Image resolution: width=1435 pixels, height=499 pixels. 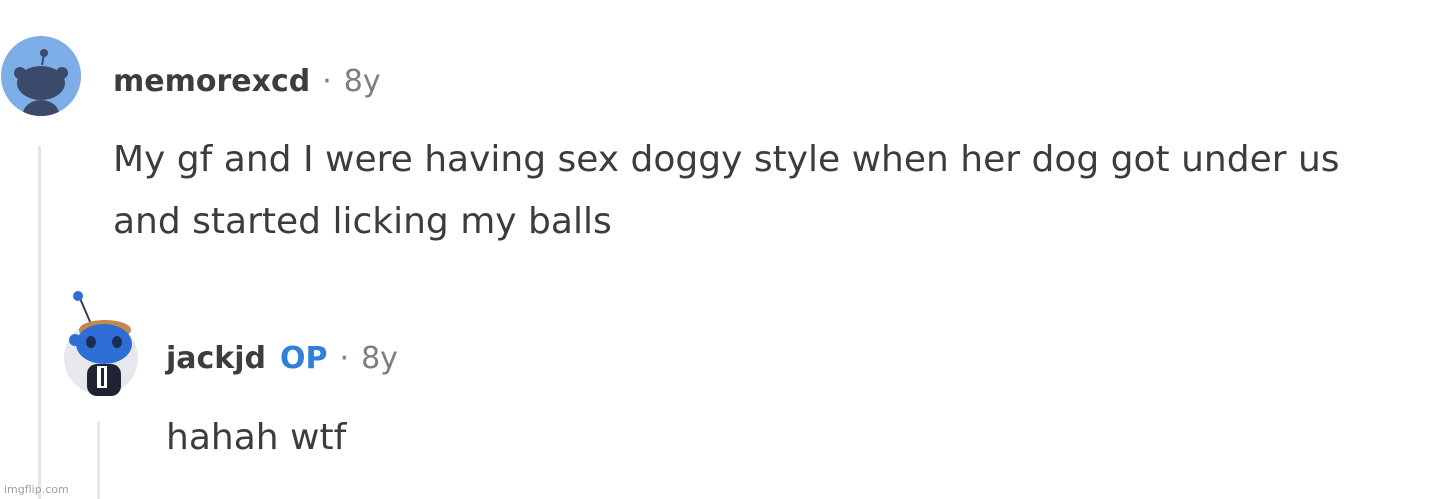 I want to click on comment-body: hahah wtf, so click(x=256, y=437).